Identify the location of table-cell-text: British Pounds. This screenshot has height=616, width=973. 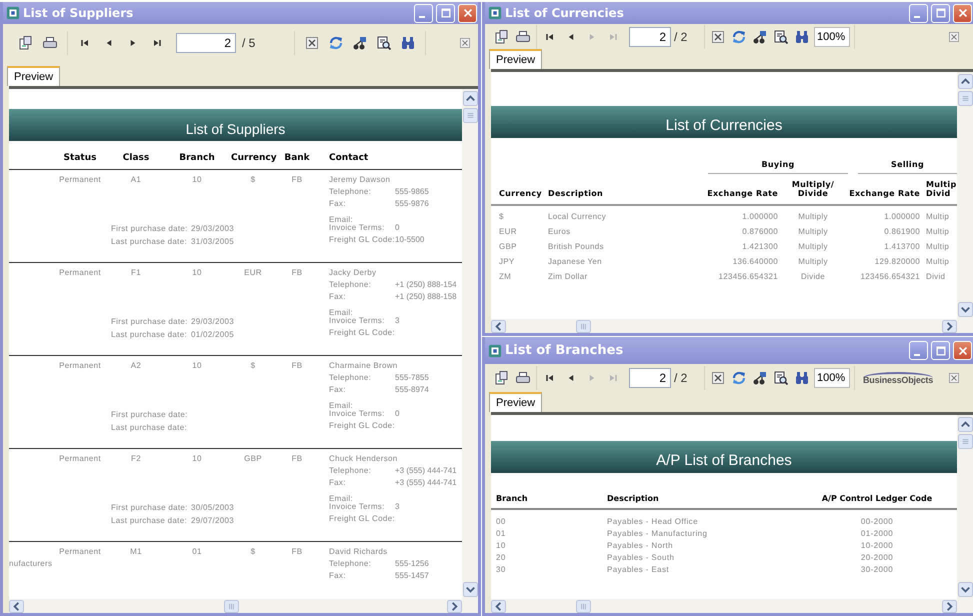
(576, 246).